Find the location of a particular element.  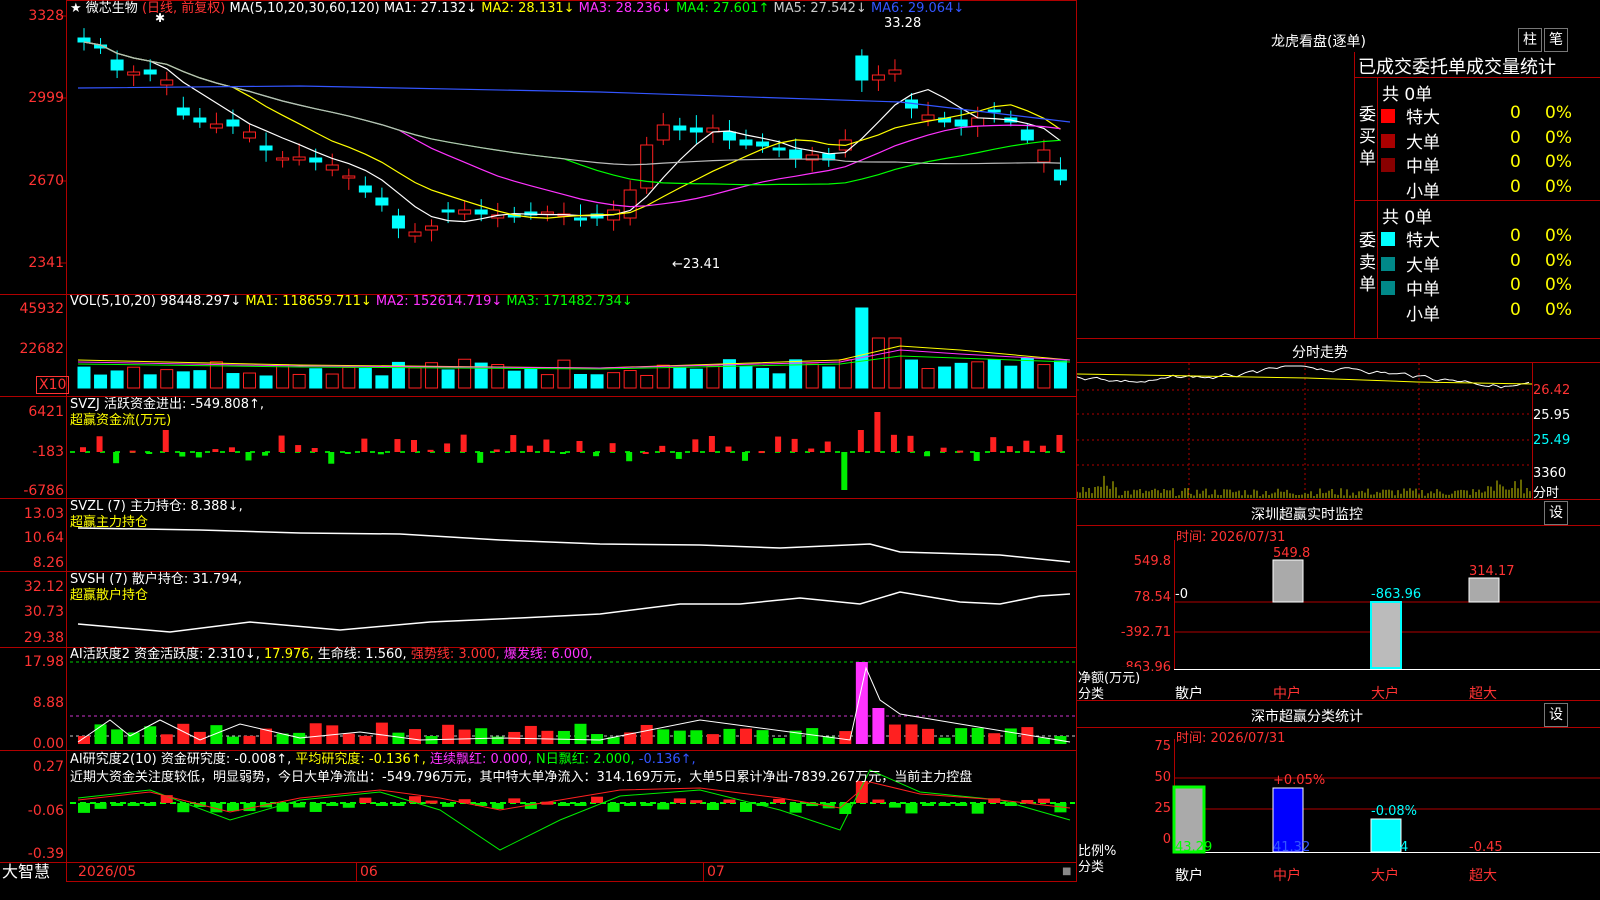

monitor-bar-mid is located at coordinates (1288, 581).